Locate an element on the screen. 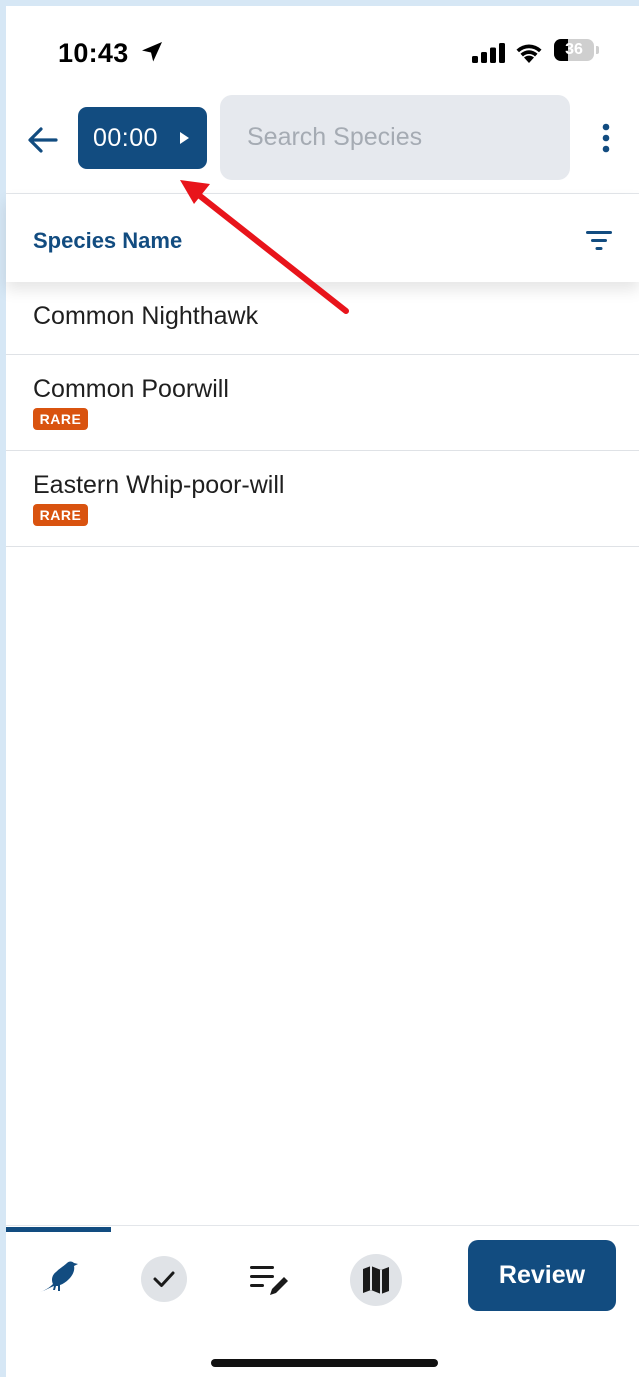 This screenshot has width=639, height=1377. location-arrow-icon is located at coordinates (152, 52).